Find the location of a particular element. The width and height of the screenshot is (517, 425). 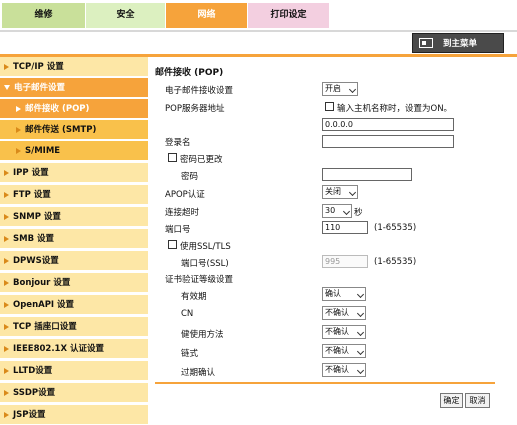

sidebar-item-label: 电子邮件设置 is located at coordinates (40, 88).